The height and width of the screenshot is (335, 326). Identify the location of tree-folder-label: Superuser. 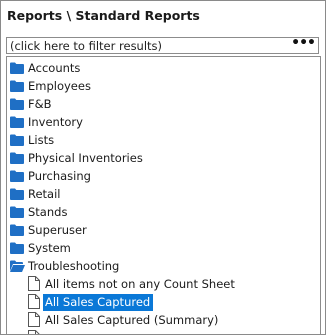
(57, 230).